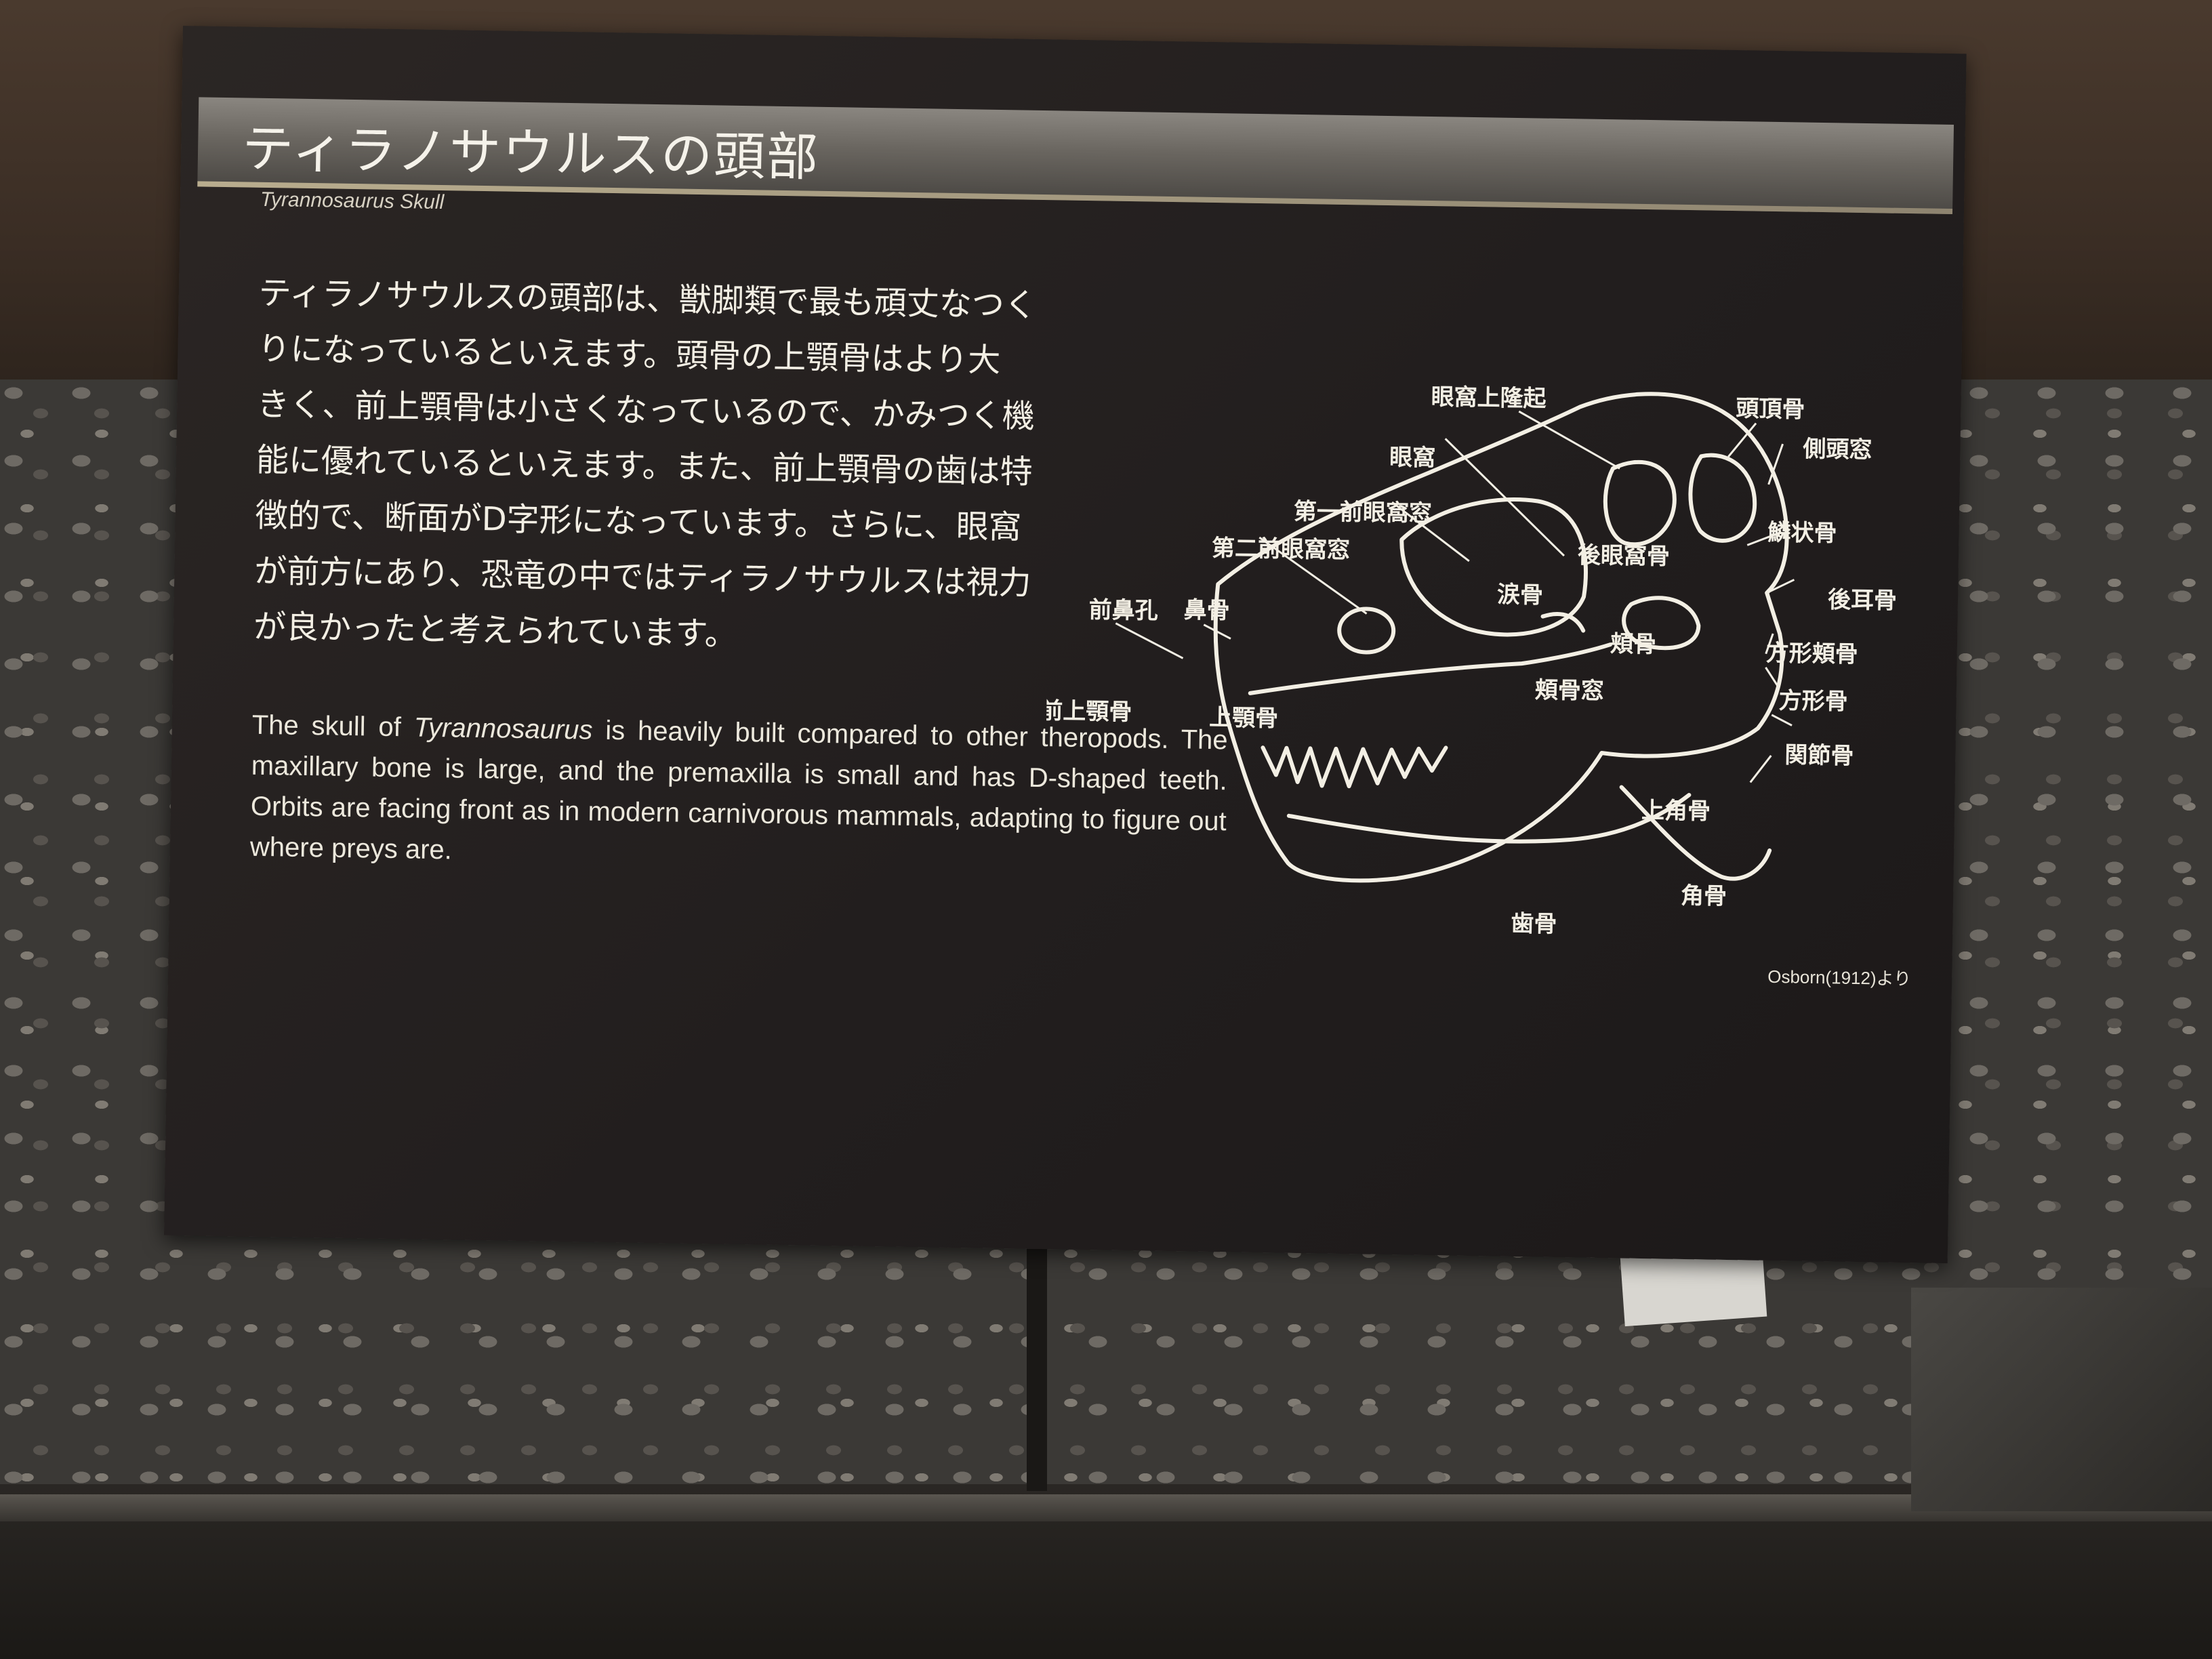  I want to click on label-angular: 角骨, so click(1704, 896).